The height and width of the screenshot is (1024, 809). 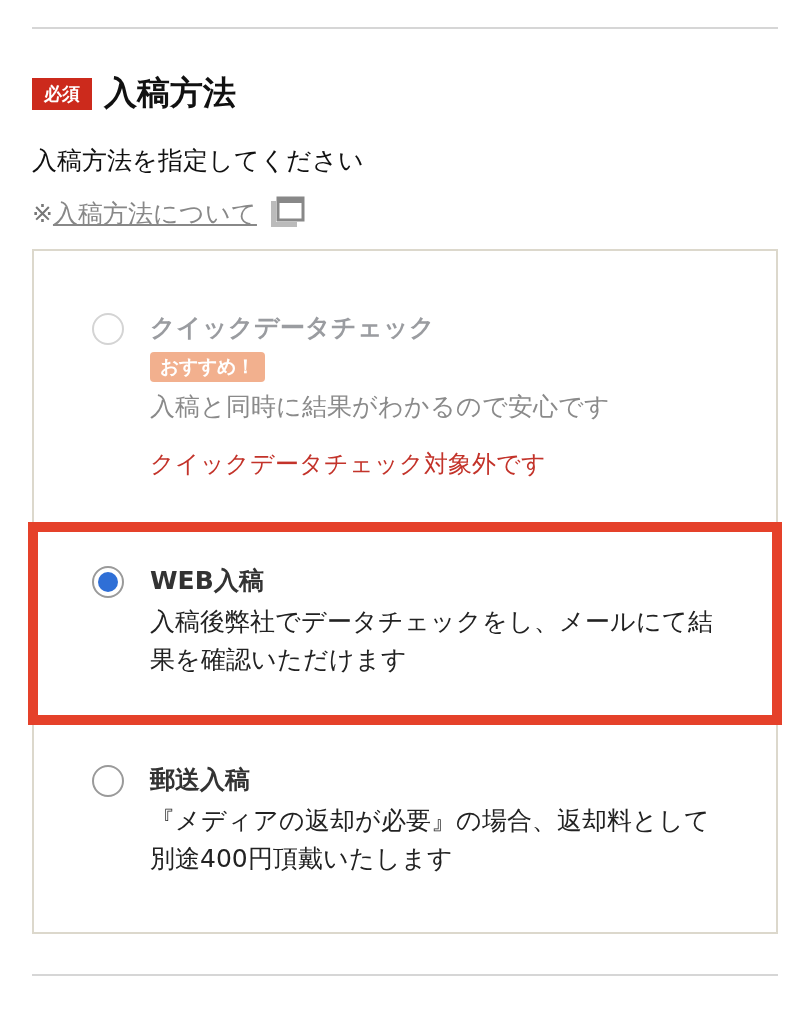 What do you see at coordinates (430, 840) in the screenshot?
I see `option-description: 『メディアの返却が必要』の場合、返却料として別途400円頂戴いたします` at bounding box center [430, 840].